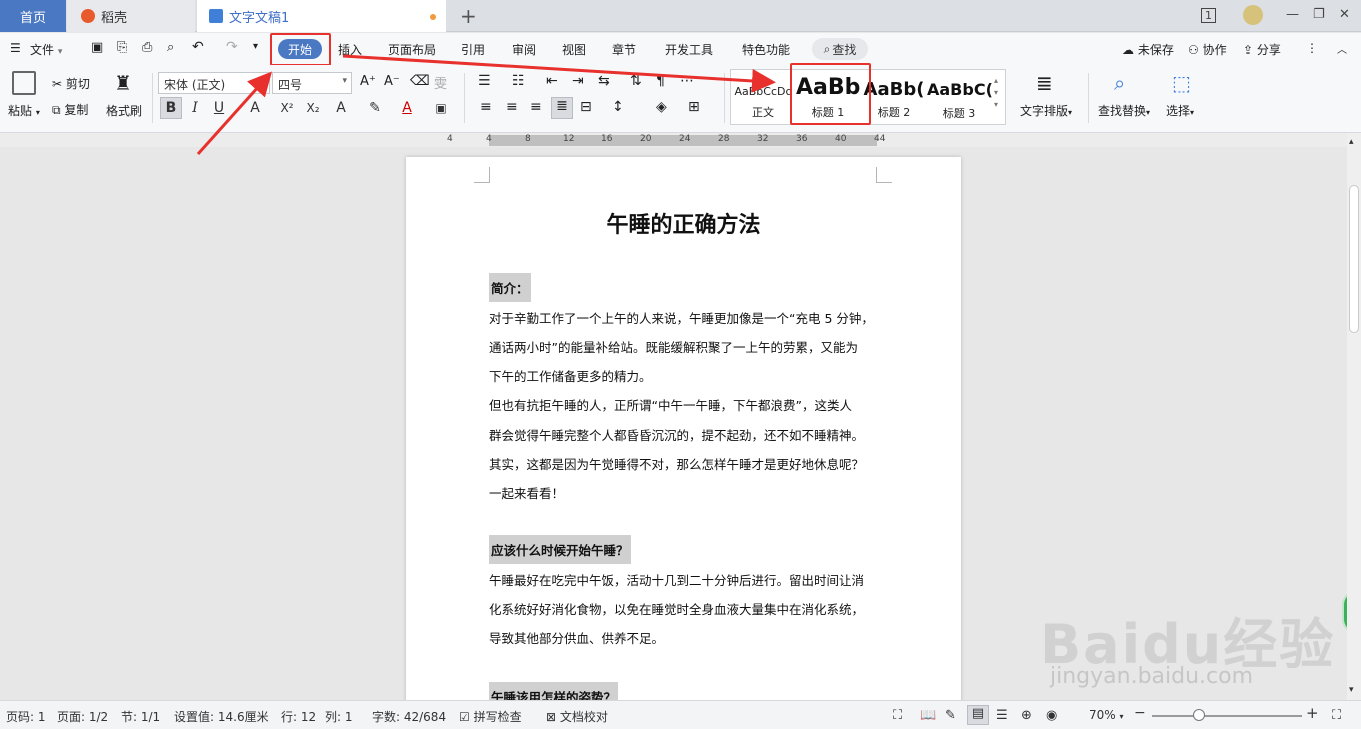 This screenshot has width=1361, height=729. What do you see at coordinates (1140, 713) in the screenshot?
I see `zoom-out-icon: −` at bounding box center [1140, 713].